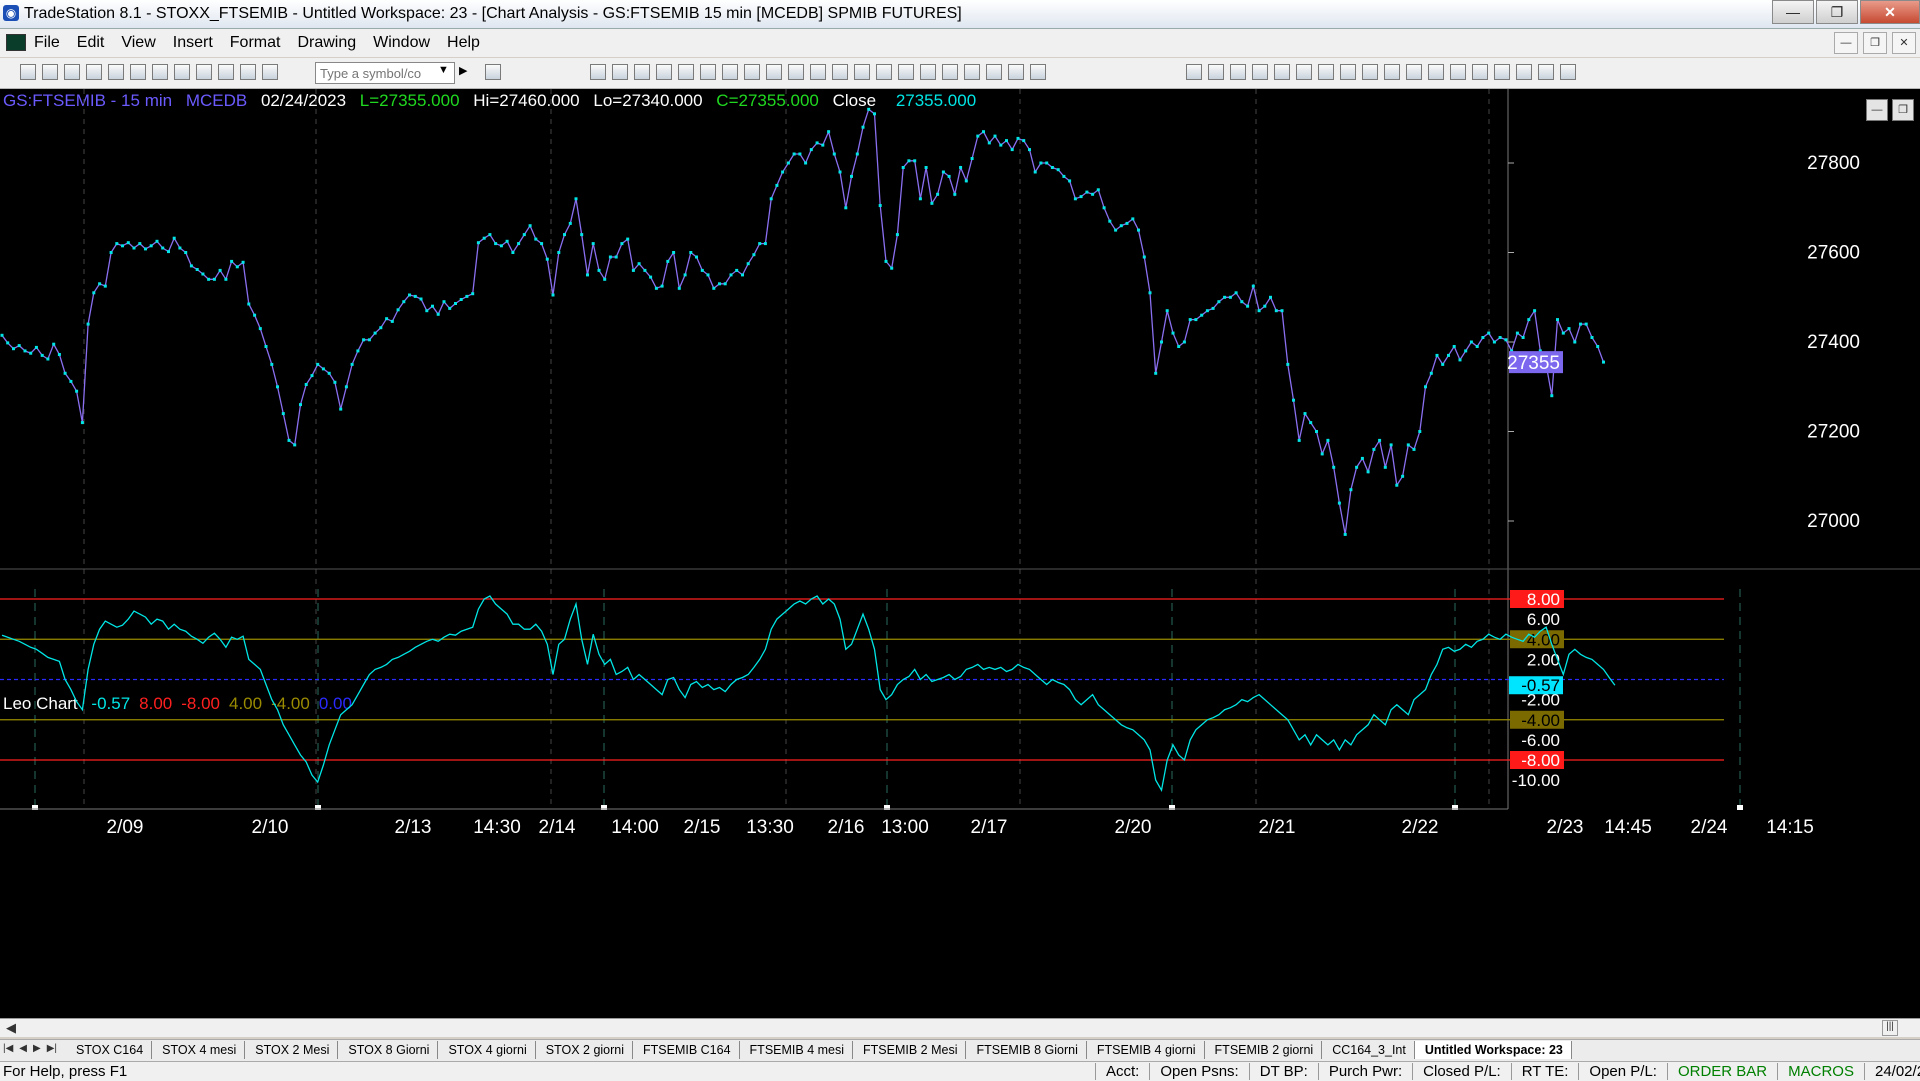 This screenshot has height=1081, width=1920. What do you see at coordinates (1414, 72) in the screenshot?
I see `cycle-lines-icon` at bounding box center [1414, 72].